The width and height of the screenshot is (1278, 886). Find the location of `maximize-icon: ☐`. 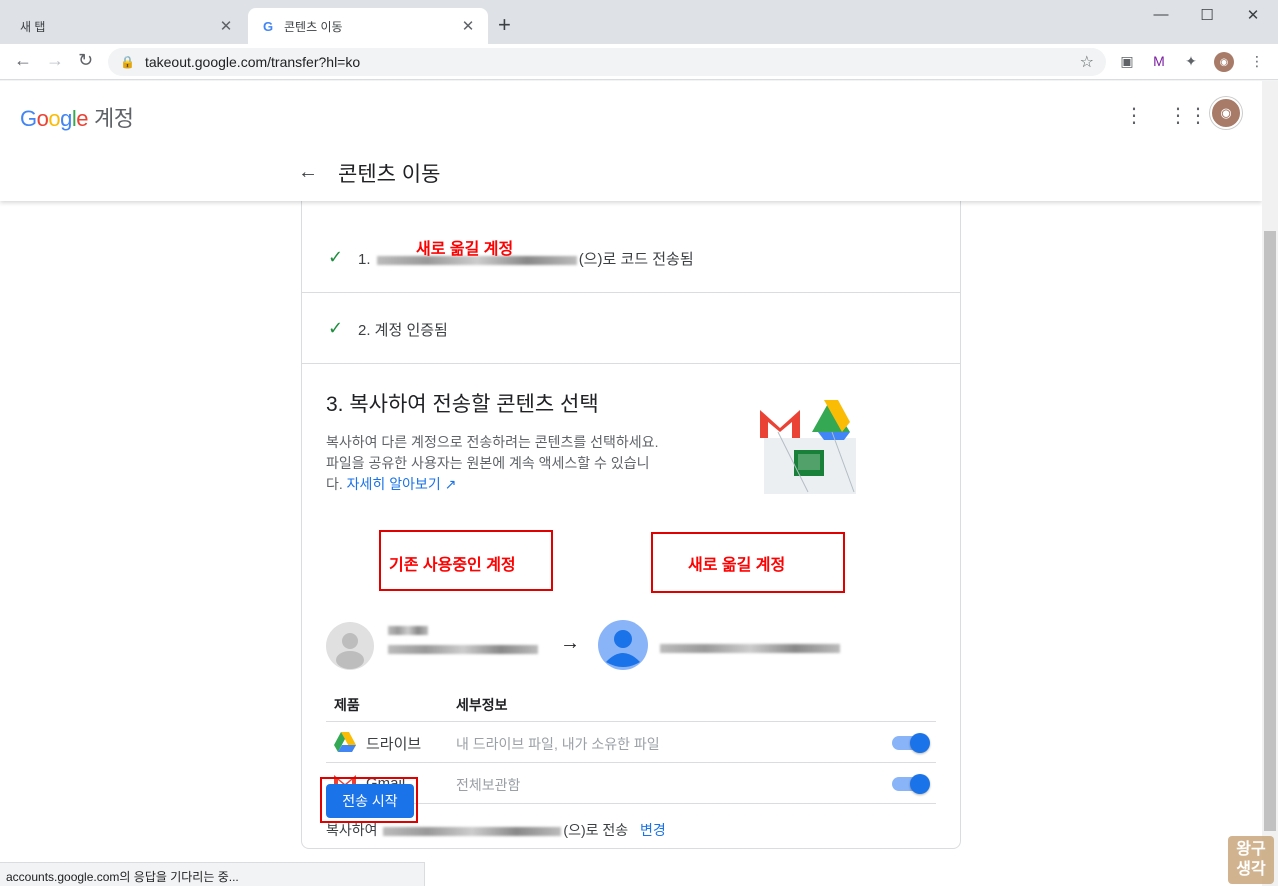

maximize-icon: ☐ is located at coordinates (1207, 15).